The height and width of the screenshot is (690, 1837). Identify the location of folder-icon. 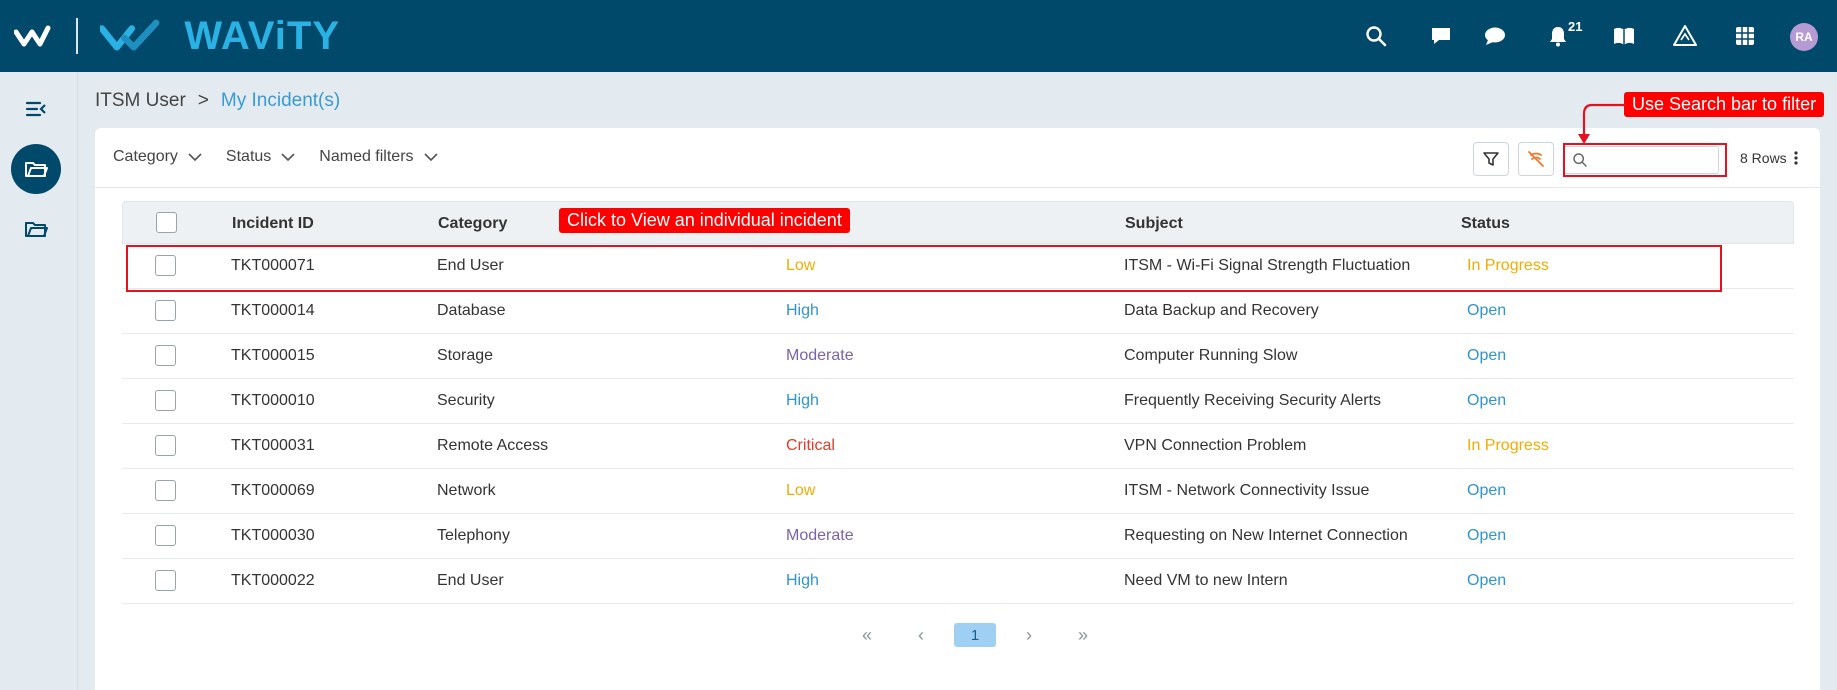
(36, 229).